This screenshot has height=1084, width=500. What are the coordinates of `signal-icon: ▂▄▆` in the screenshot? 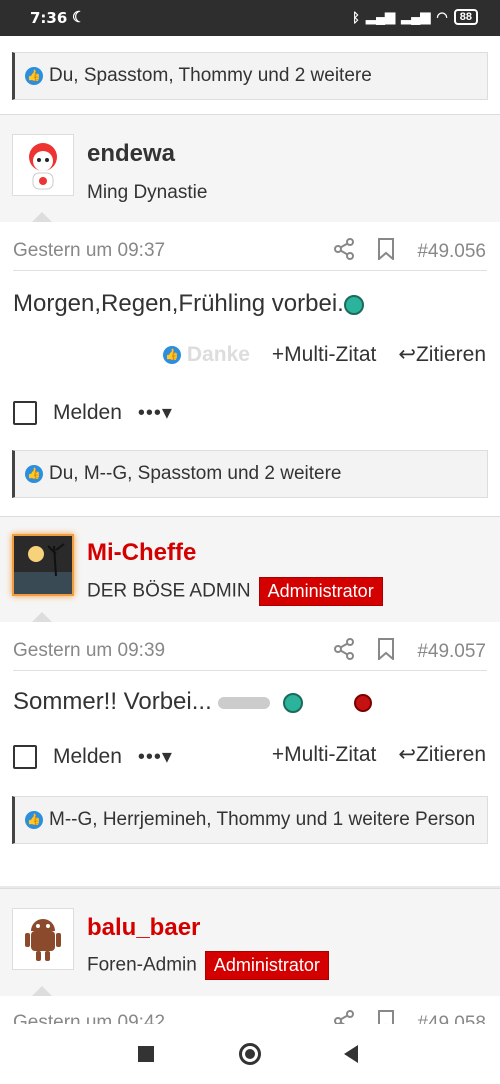 It's located at (380, 16).